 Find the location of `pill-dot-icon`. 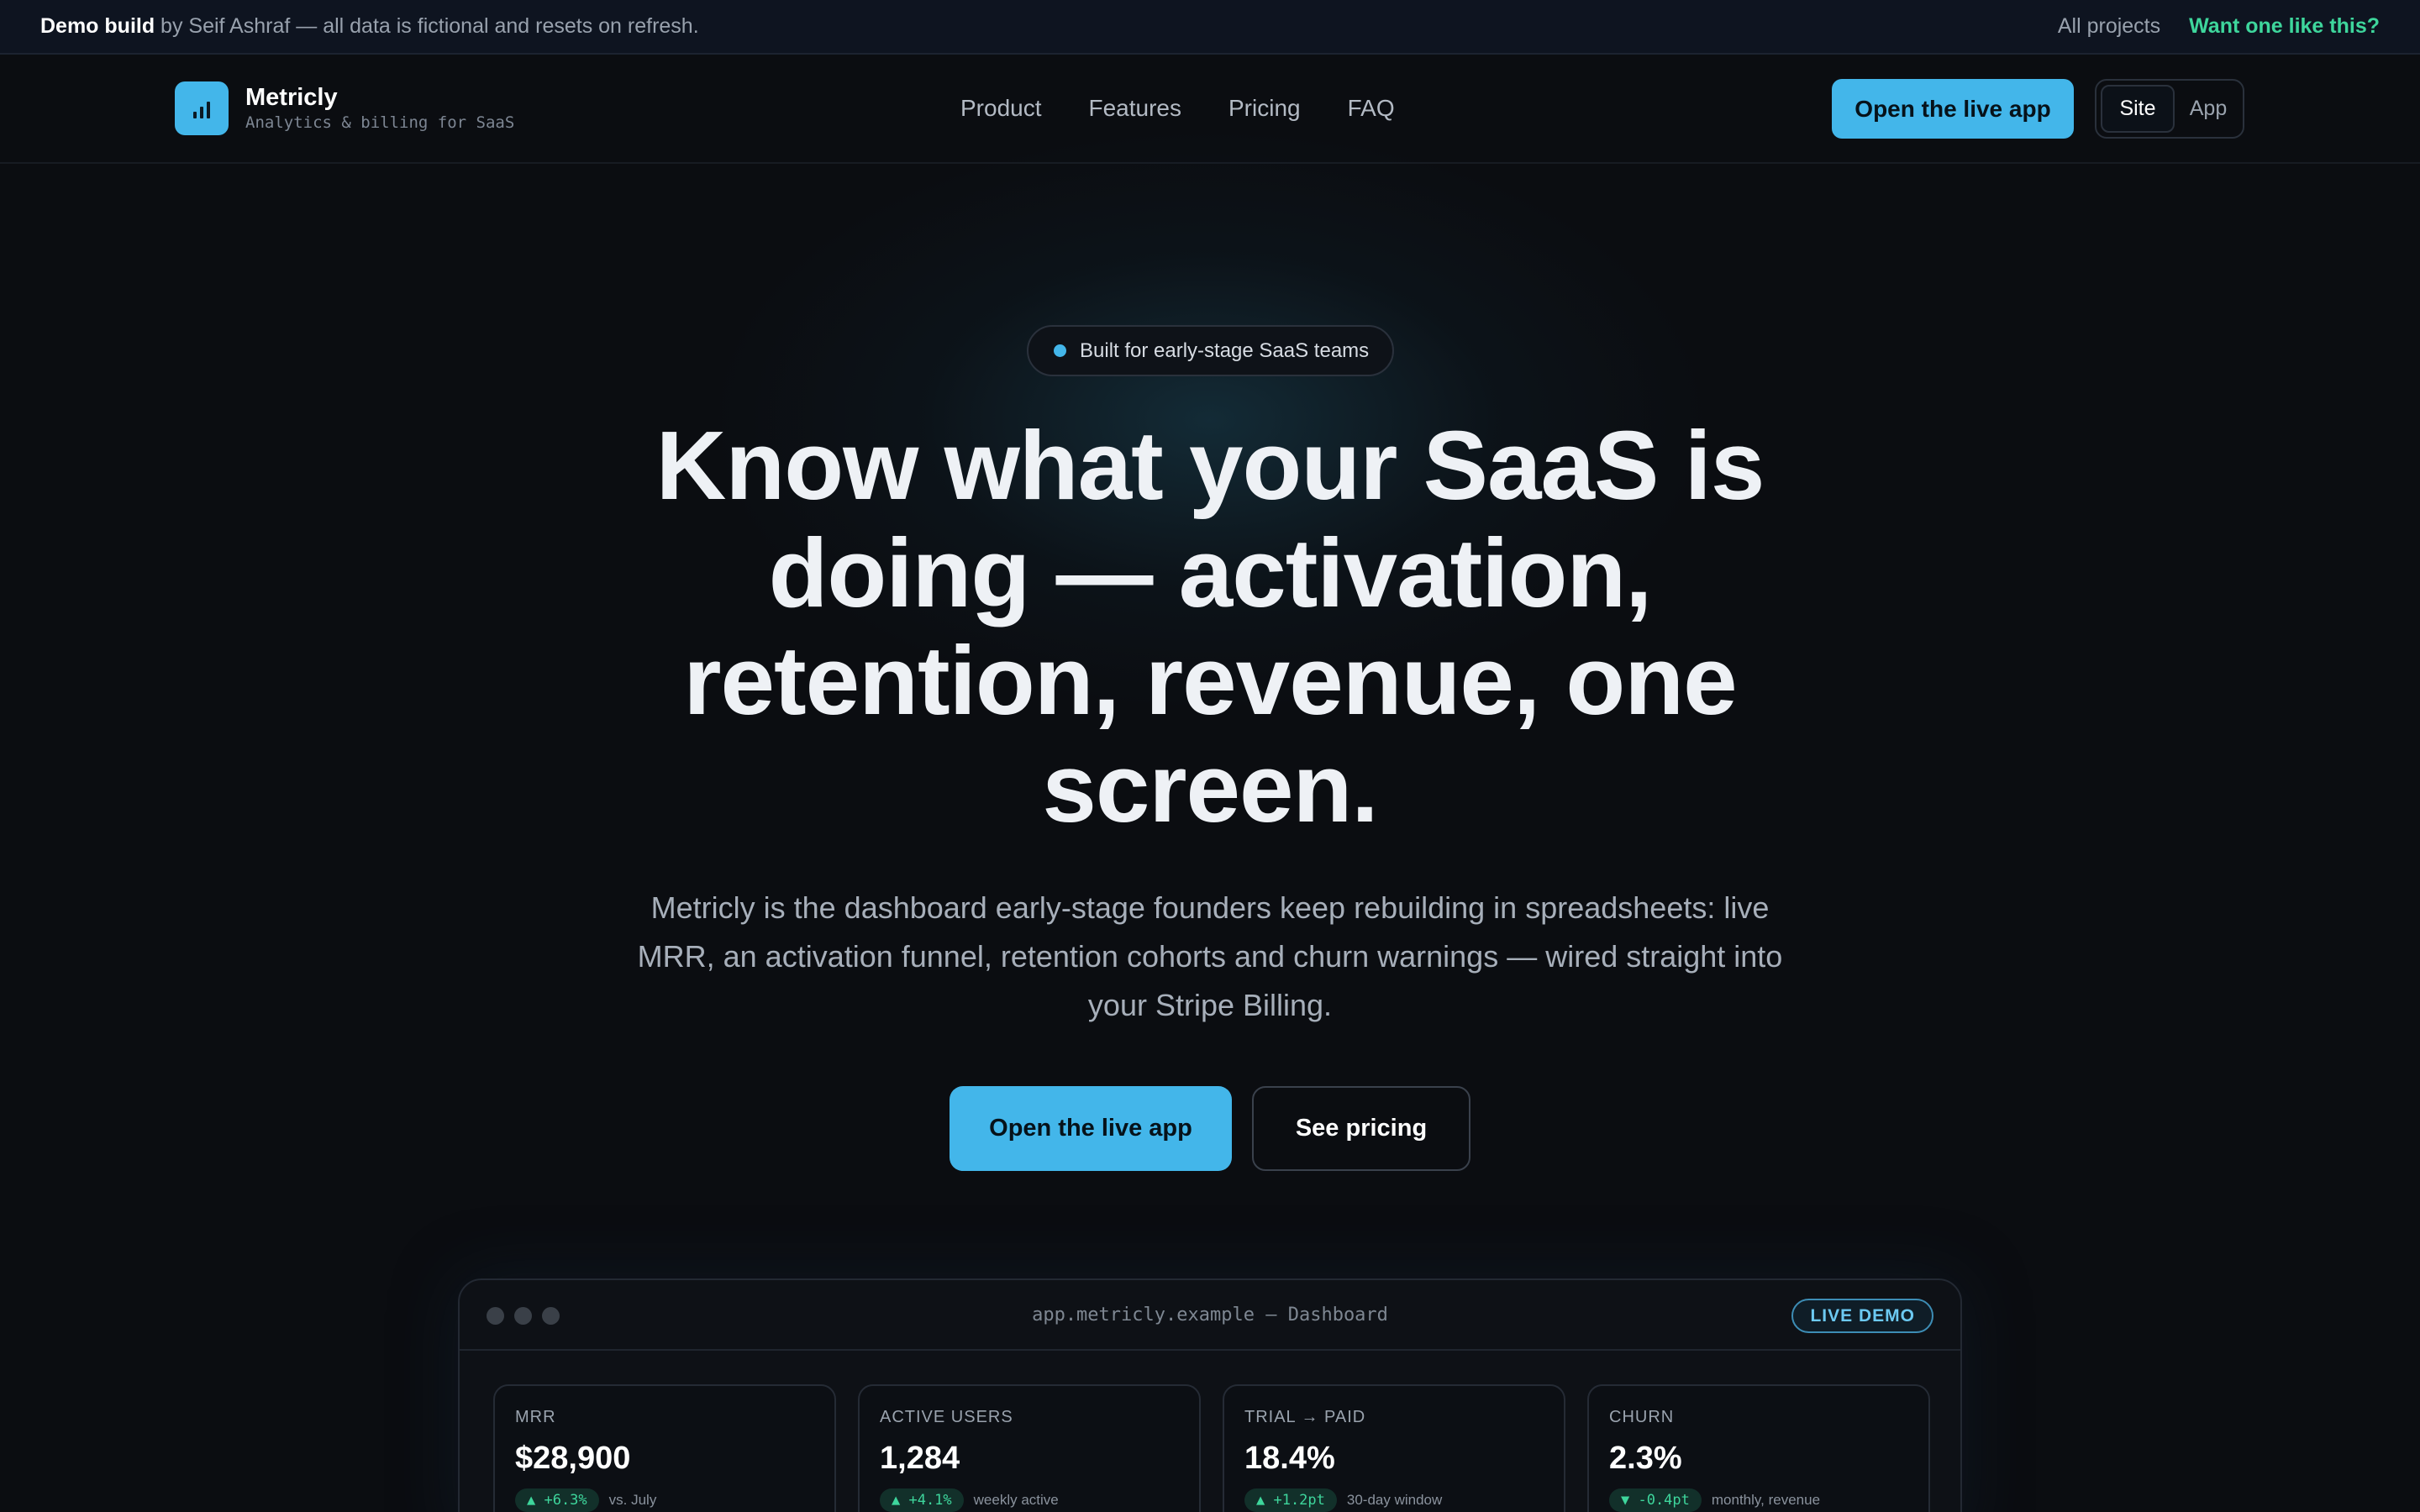

pill-dot-icon is located at coordinates (1060, 350).